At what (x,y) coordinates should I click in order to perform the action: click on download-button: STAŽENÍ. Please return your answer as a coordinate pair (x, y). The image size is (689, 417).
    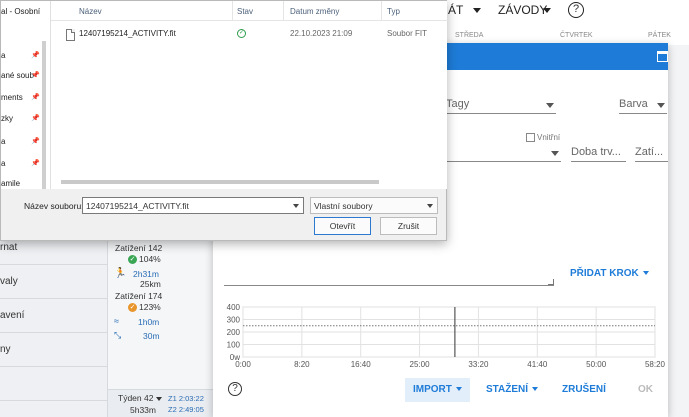
    Looking at the image, I should click on (512, 390).